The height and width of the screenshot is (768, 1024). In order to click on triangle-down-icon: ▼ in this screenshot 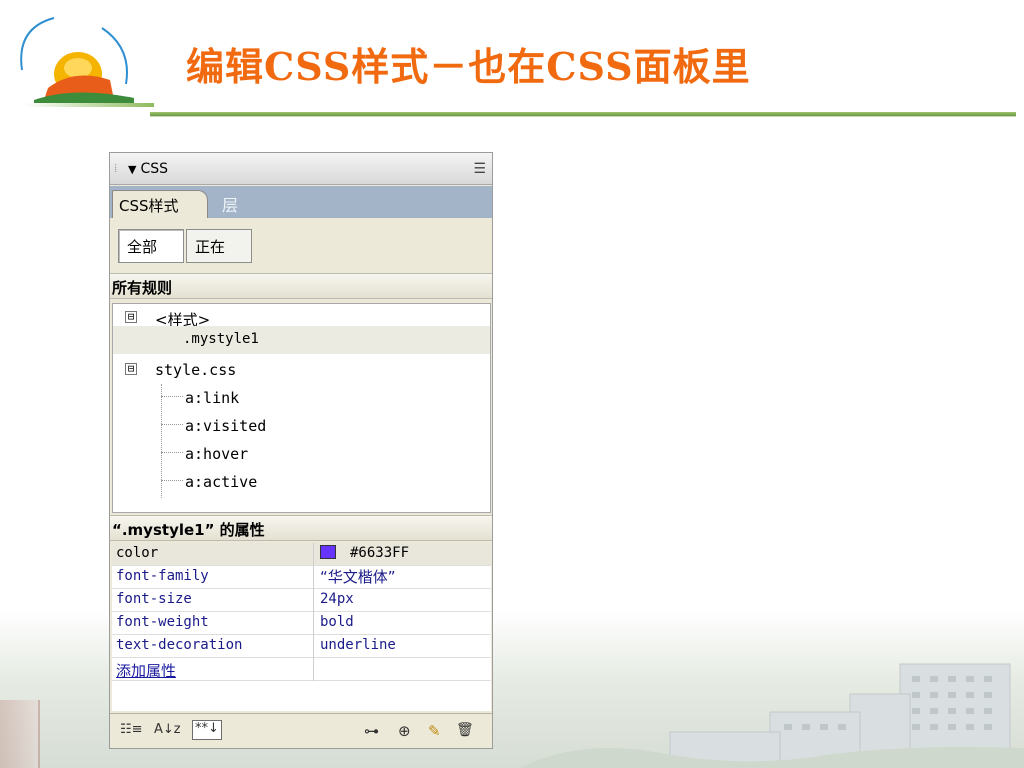, I will do `click(132, 169)`.